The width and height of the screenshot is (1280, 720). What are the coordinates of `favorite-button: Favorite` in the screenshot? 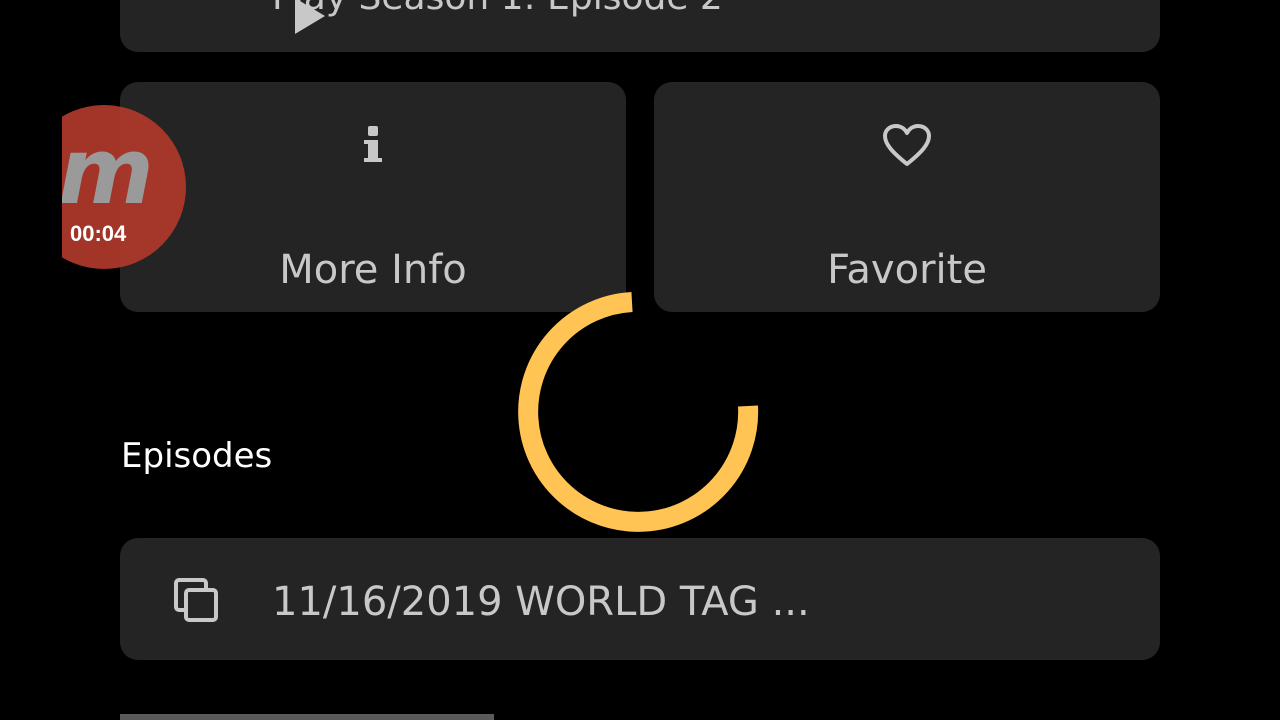 It's located at (907, 197).